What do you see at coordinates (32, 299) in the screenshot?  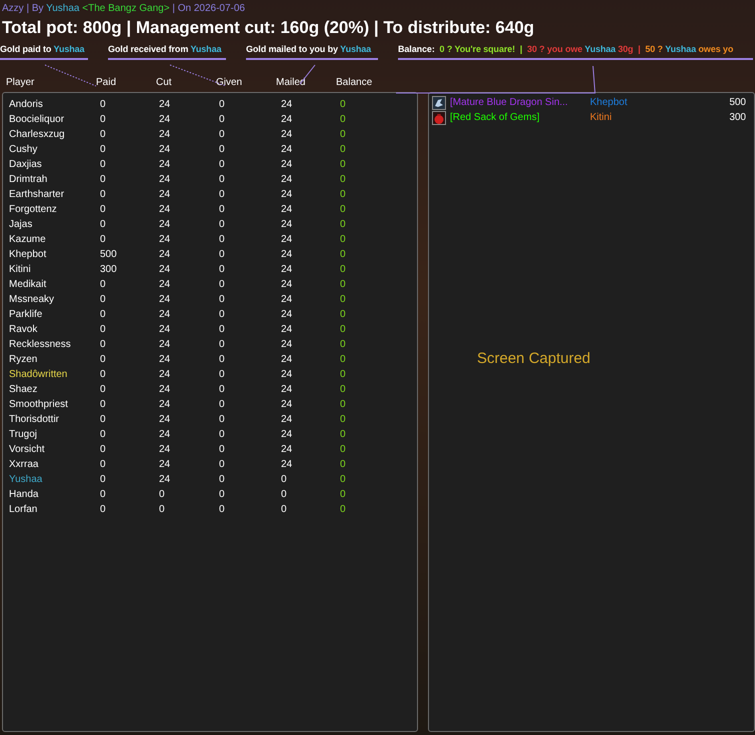 I see `player-name: Mssneaky` at bounding box center [32, 299].